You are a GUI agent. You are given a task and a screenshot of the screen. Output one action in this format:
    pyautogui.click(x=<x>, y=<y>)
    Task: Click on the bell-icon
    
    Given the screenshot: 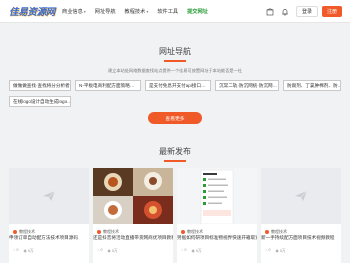 What is the action you would take?
    pyautogui.click(x=285, y=11)
    